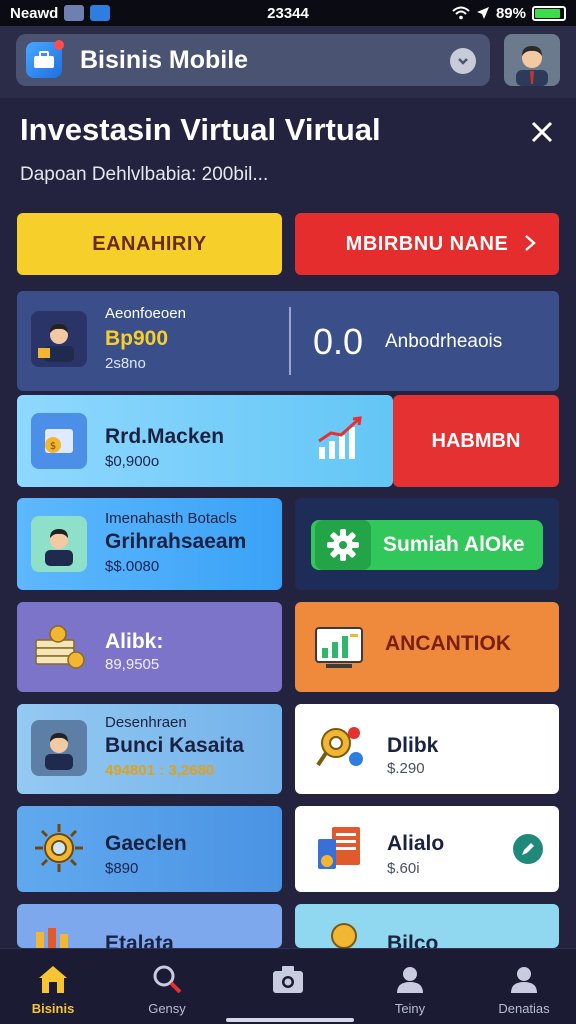 The image size is (576, 1024). Describe the element at coordinates (167, 979) in the screenshot. I see `search-icon` at that location.